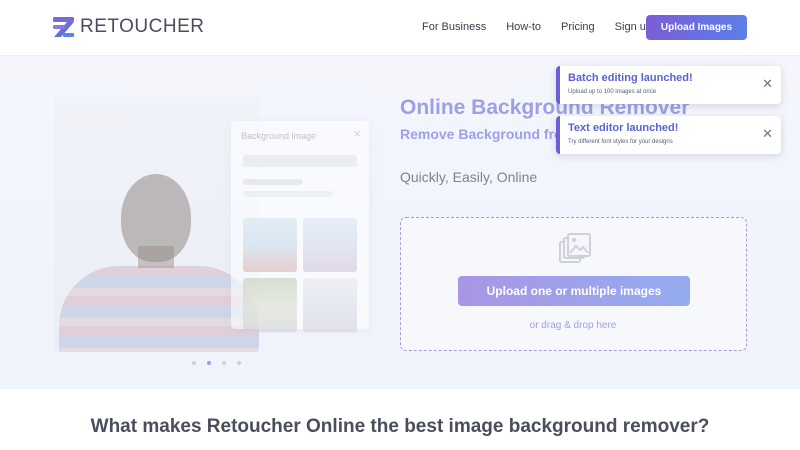 This screenshot has width=800, height=450. I want to click on mockup-close-icon: ✕, so click(357, 134).